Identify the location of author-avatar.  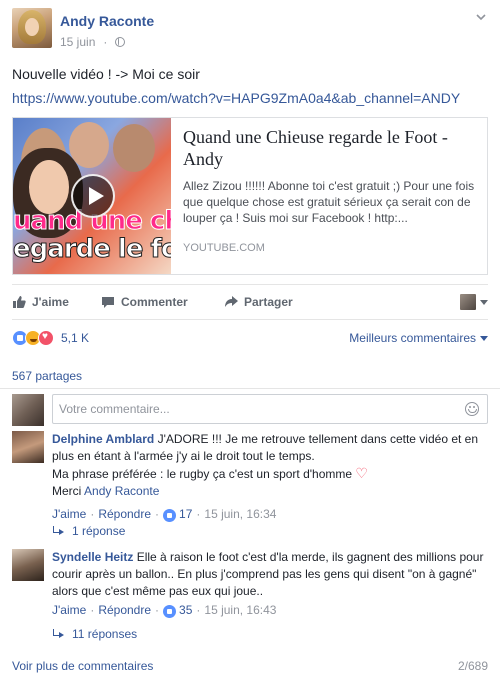
(32, 28).